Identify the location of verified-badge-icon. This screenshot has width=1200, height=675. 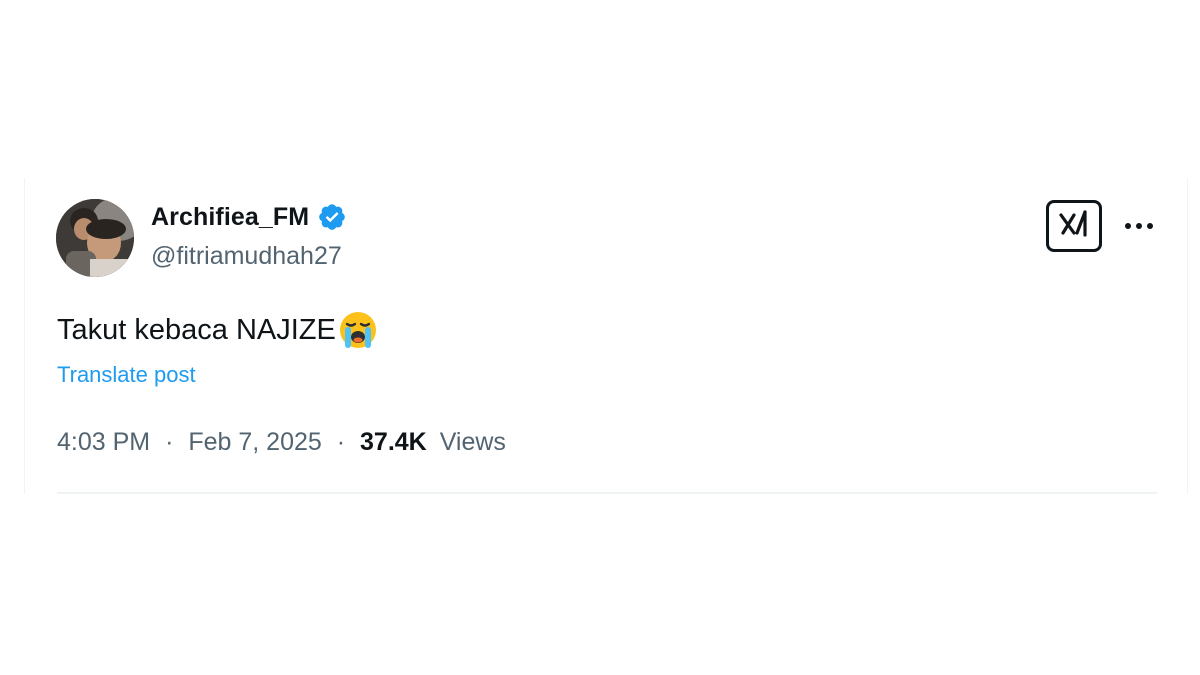
(332, 217).